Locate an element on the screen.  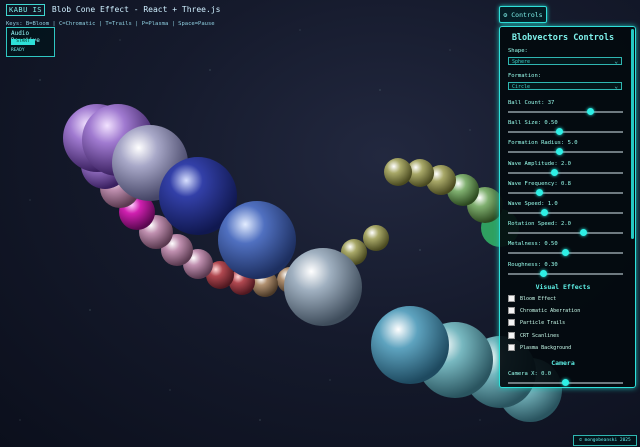
slider-label: Wave Frequency: 0.8 is located at coordinates (539, 183).